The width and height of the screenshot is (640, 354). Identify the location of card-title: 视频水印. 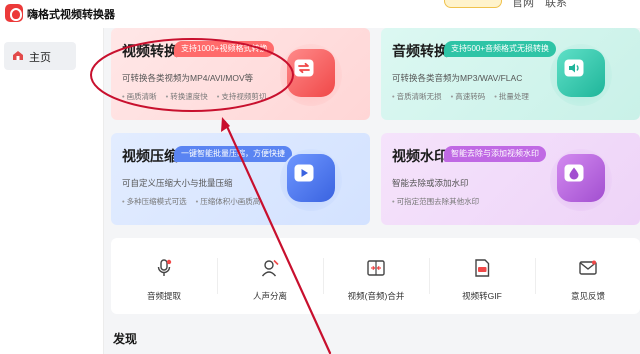
(420, 156).